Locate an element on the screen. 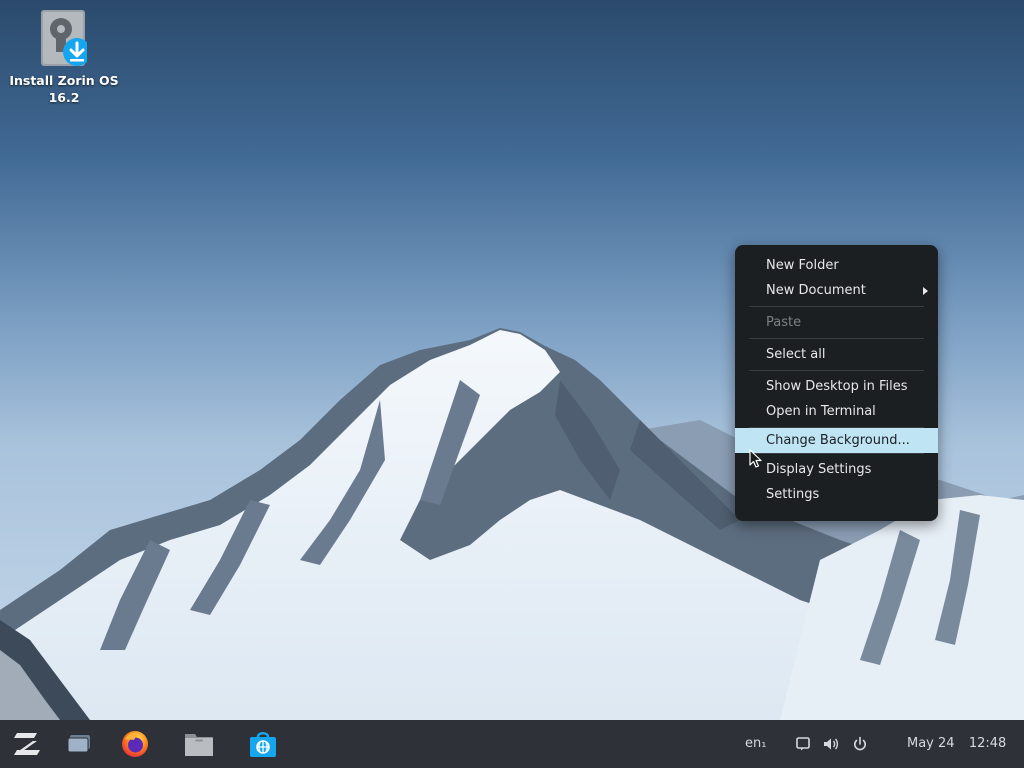  taskbar: en₁ May 24 12:48 is located at coordinates (512, 744).